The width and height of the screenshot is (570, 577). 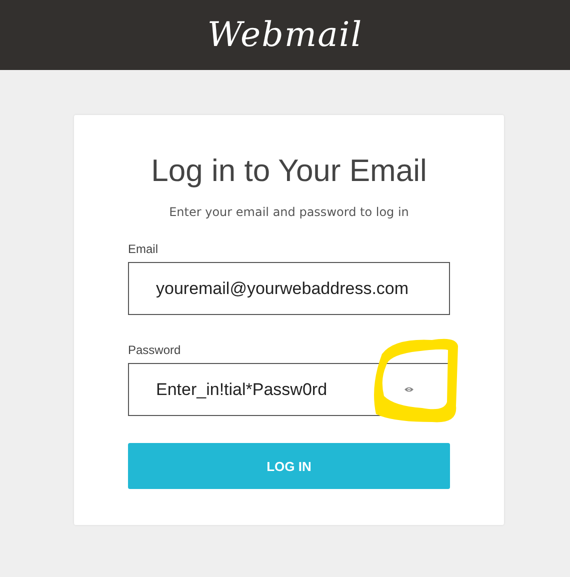 I want to click on field-label: Email, so click(x=144, y=249).